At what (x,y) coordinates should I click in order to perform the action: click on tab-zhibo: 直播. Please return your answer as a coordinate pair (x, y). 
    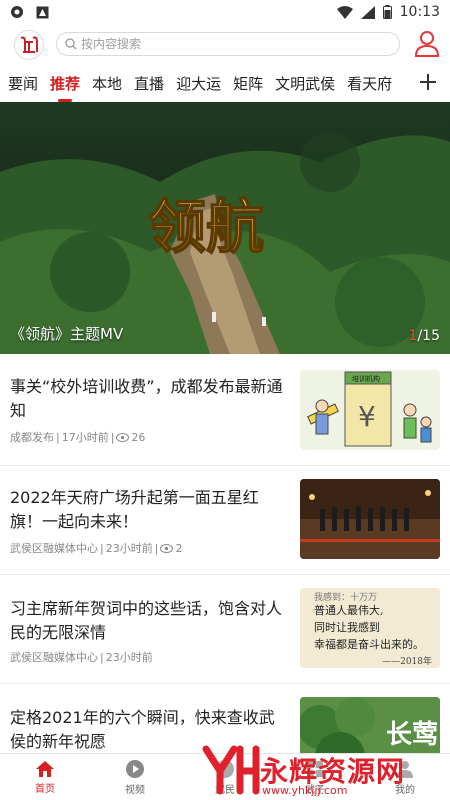
    Looking at the image, I should click on (149, 83).